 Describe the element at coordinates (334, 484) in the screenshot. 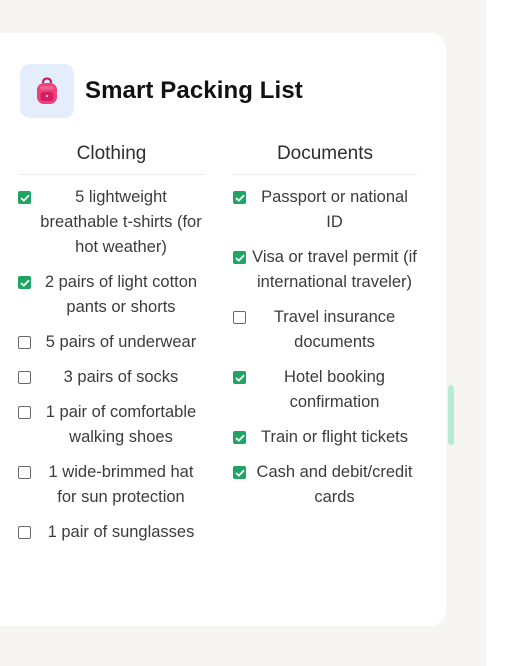

I see `item-label: Cash and debit/credit cards` at that location.